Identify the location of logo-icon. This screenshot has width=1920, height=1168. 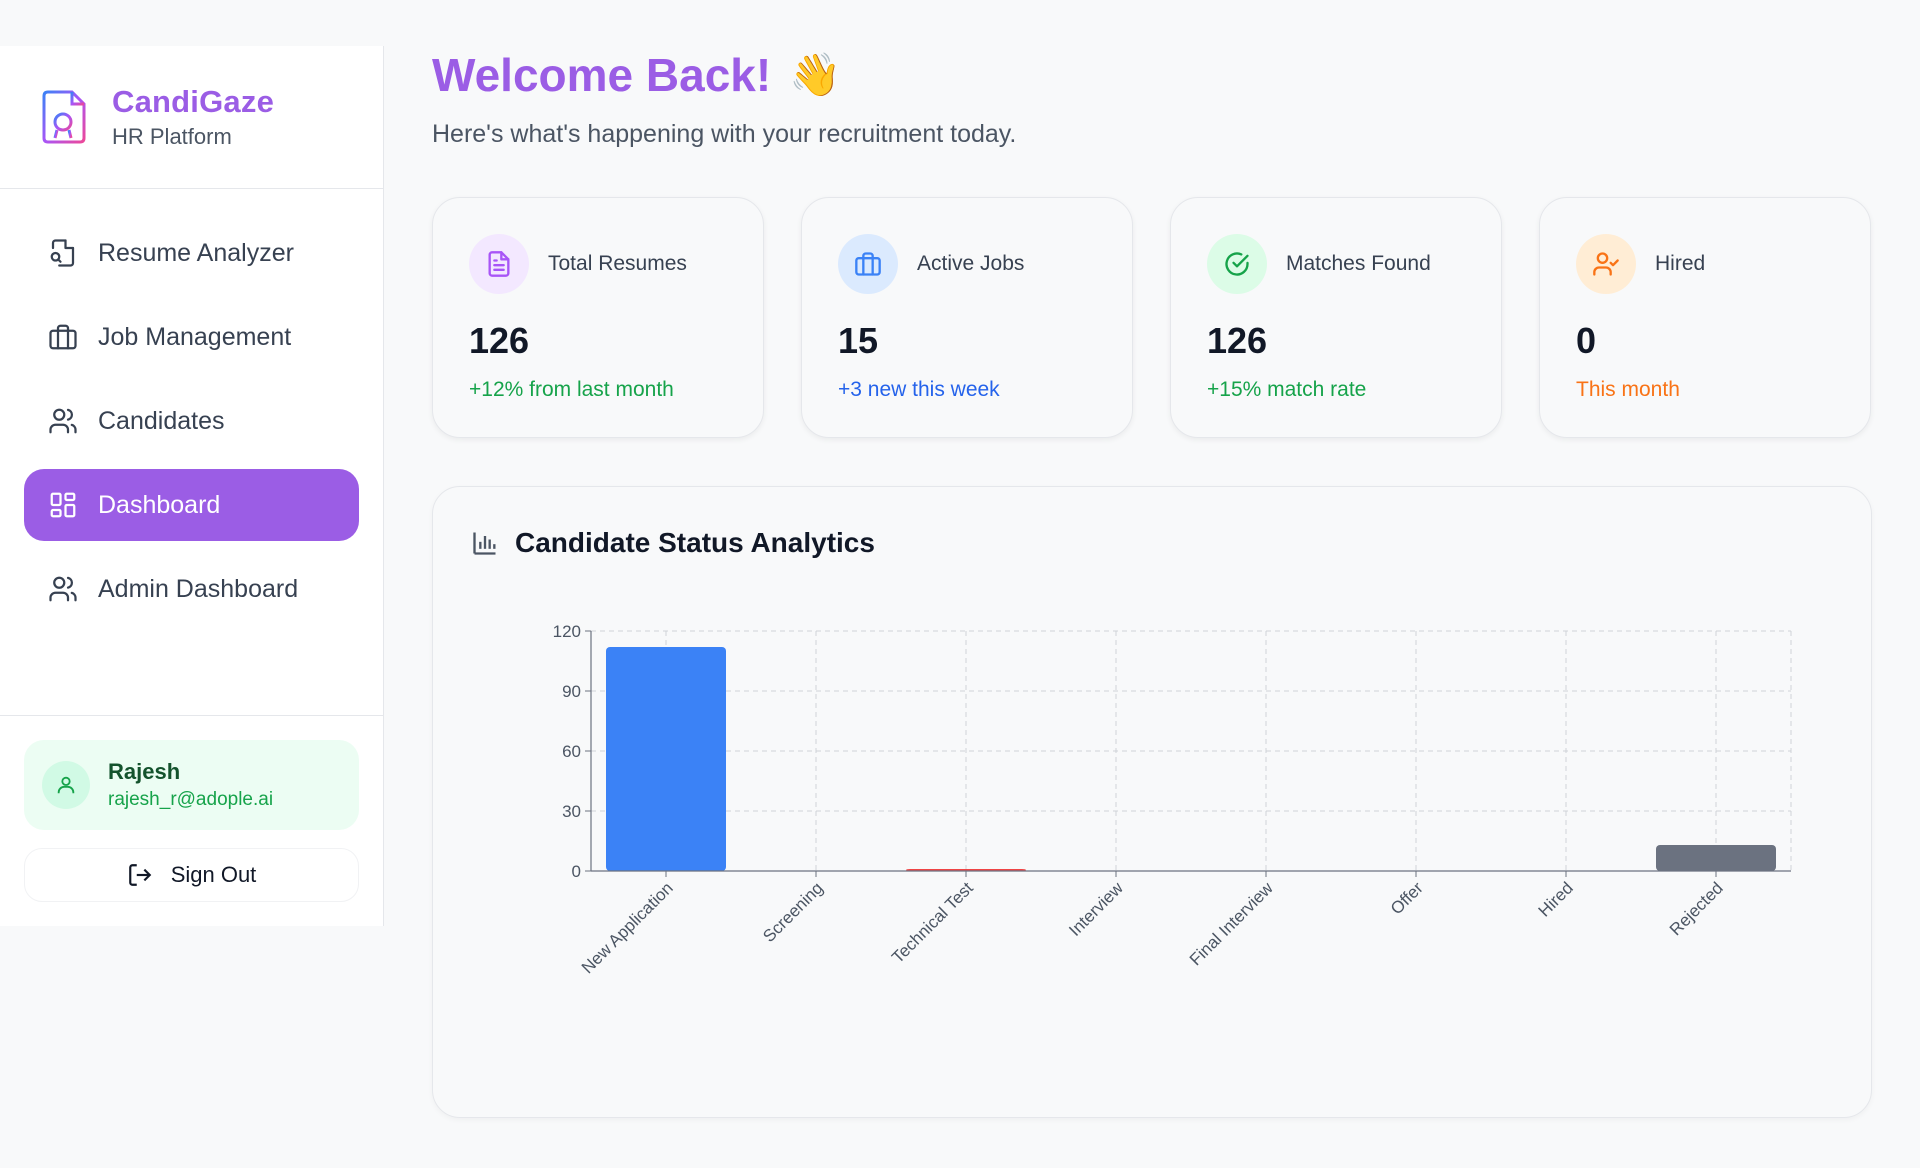
(64, 117).